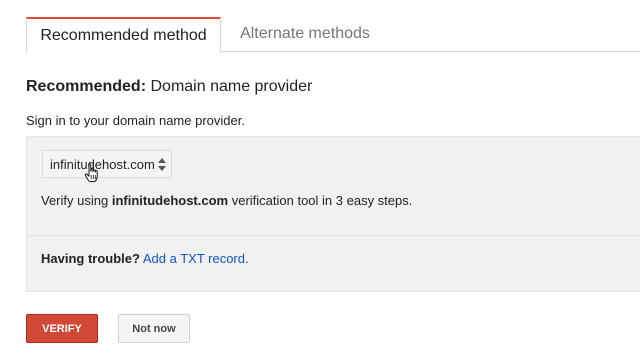 This screenshot has width=640, height=360. I want to click on tab-recommended-method: Recommended method, so click(123, 35).